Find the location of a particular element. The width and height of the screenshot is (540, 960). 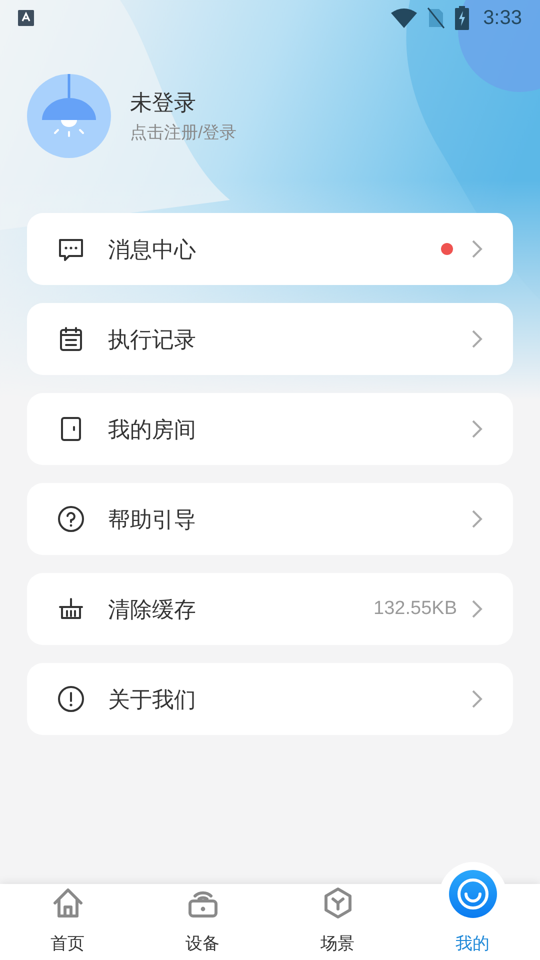

smiley-icon is located at coordinates (472, 894).